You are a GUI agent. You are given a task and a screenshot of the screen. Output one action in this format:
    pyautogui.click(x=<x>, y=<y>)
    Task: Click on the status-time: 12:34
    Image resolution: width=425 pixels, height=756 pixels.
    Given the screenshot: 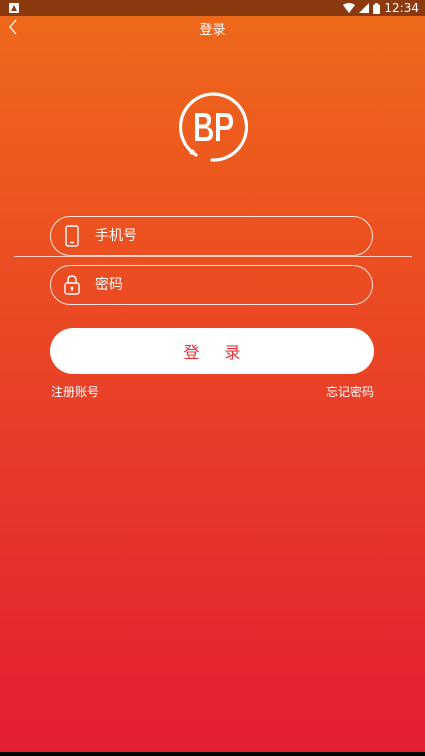 What is the action you would take?
    pyautogui.click(x=401, y=8)
    